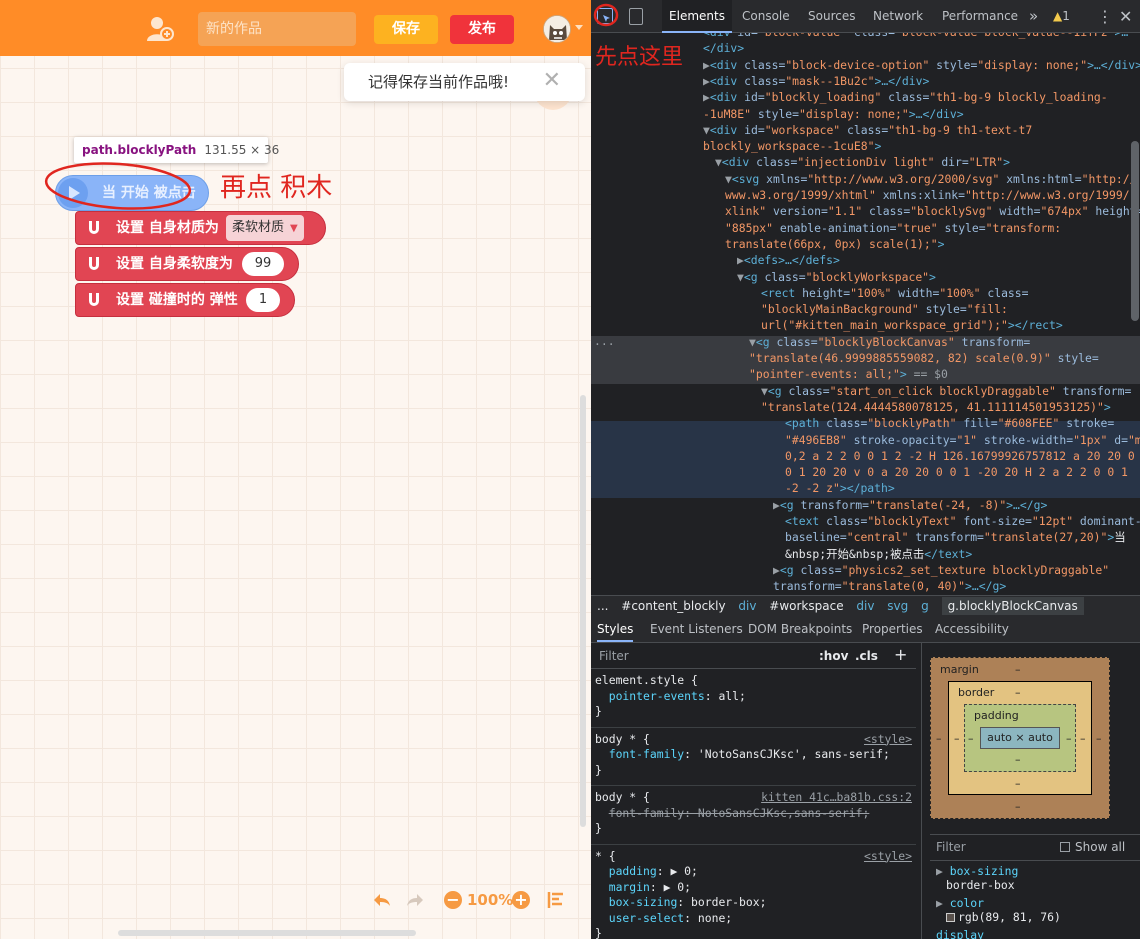  What do you see at coordinates (604, 344) in the screenshot?
I see `node-ellipsis: ···` at bounding box center [604, 344].